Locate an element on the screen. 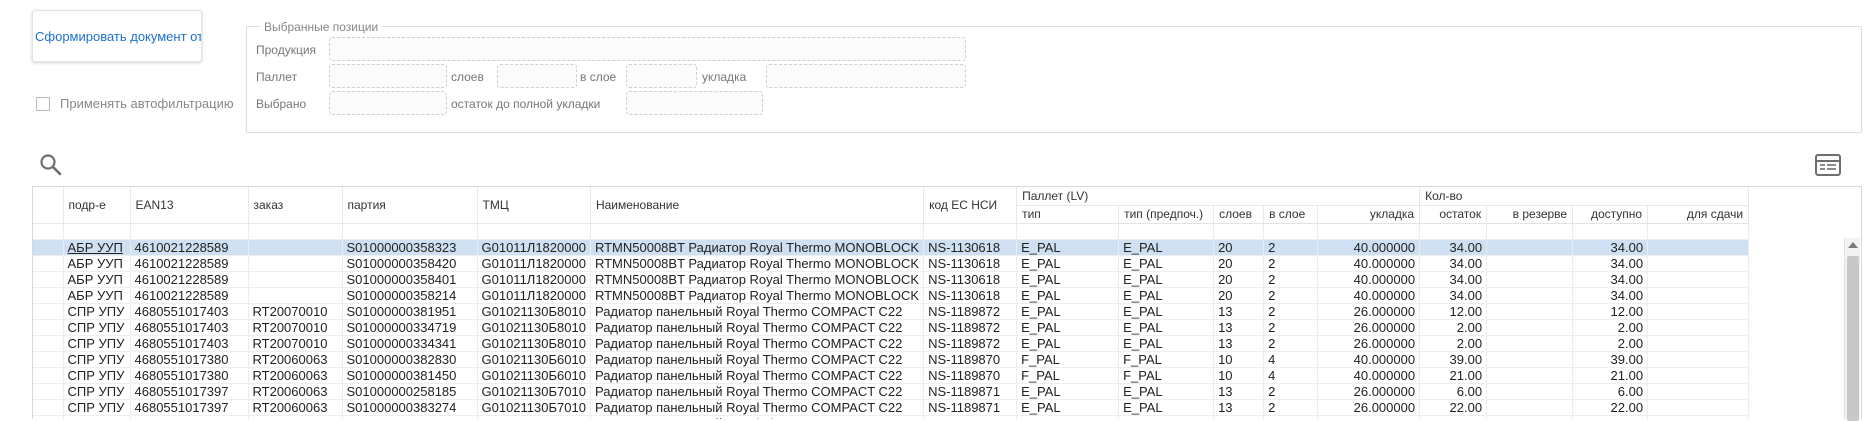  col-header-type: тип is located at coordinates (1068, 214).